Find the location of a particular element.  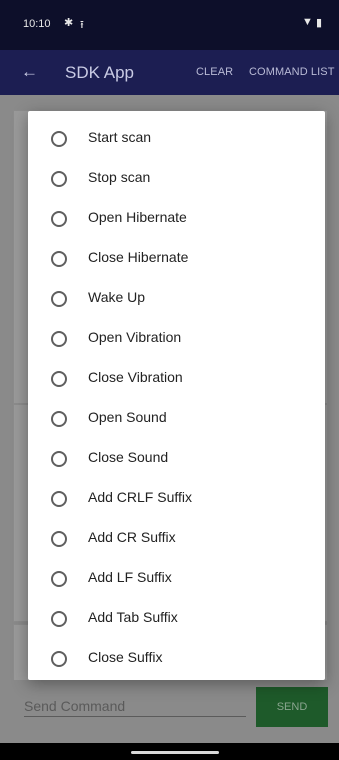

option-start-scan: Start scan is located at coordinates (176, 139).